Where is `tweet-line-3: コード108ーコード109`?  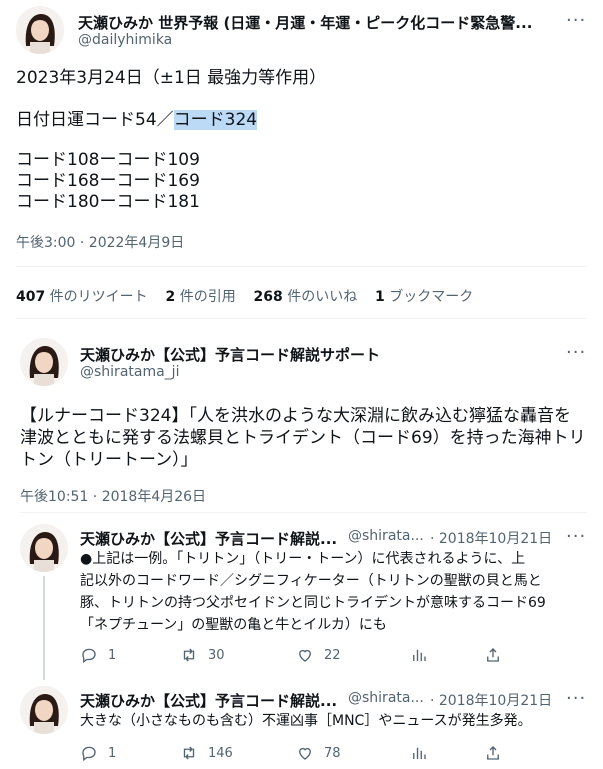
tweet-line-3: コード108ーコード109 is located at coordinates (108, 160).